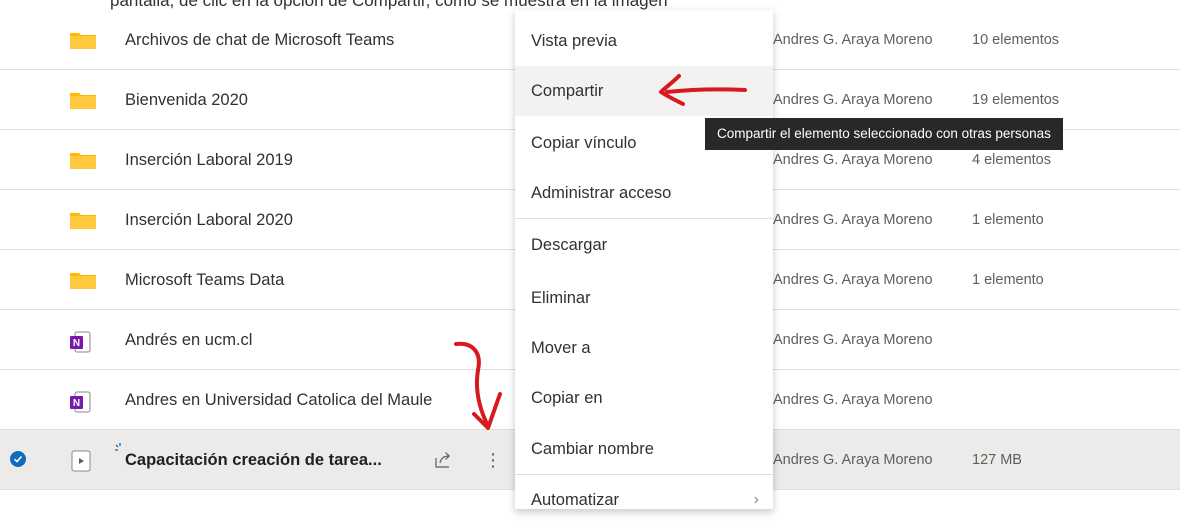 The height and width of the screenshot is (525, 1180). What do you see at coordinates (644, 398) in the screenshot?
I see `menu-item-copiar-en: Copiar en` at bounding box center [644, 398].